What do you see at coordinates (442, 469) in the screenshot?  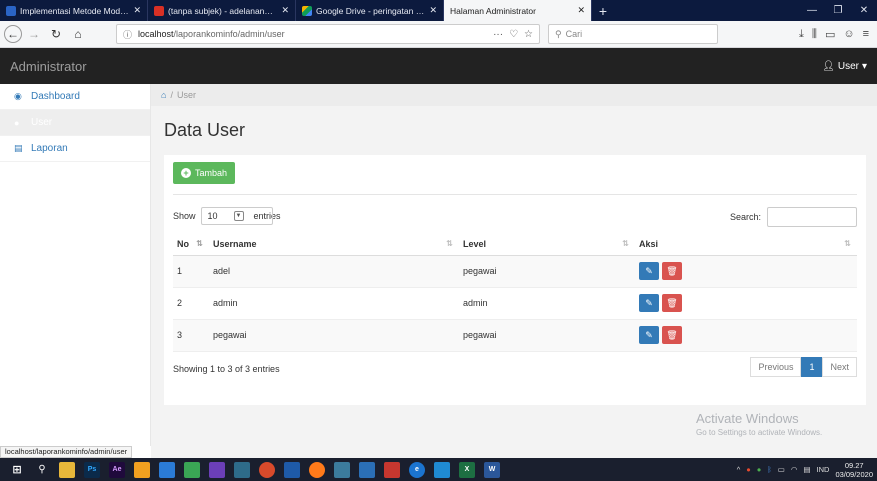 I see `vscode-icon` at bounding box center [442, 469].